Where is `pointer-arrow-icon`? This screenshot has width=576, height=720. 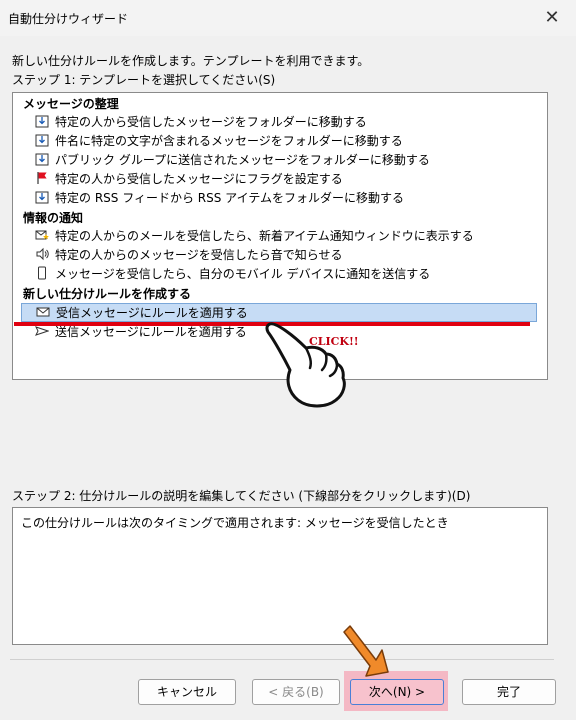 pointer-arrow-icon is located at coordinates (366, 651).